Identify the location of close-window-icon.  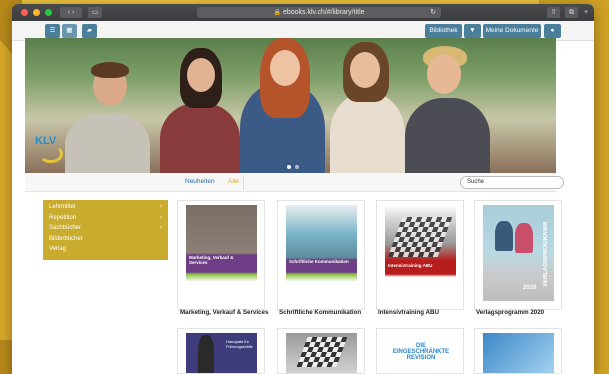
(24, 12).